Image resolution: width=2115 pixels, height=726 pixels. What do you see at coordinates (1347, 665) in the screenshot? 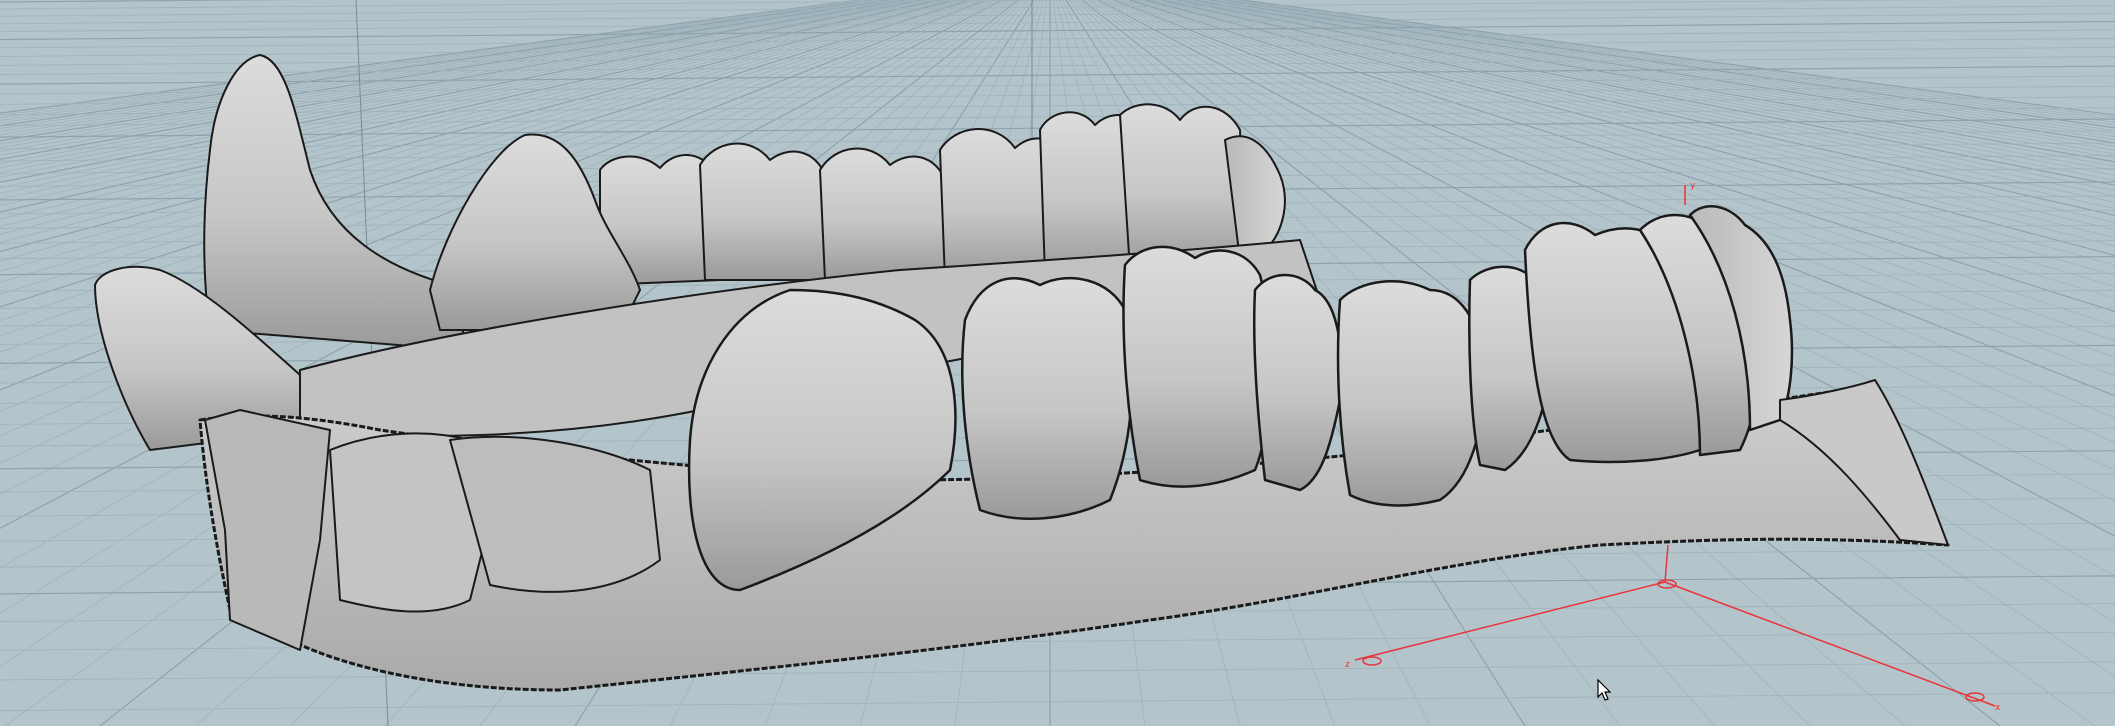
I see `gizmo-z-label: z` at bounding box center [1347, 665].